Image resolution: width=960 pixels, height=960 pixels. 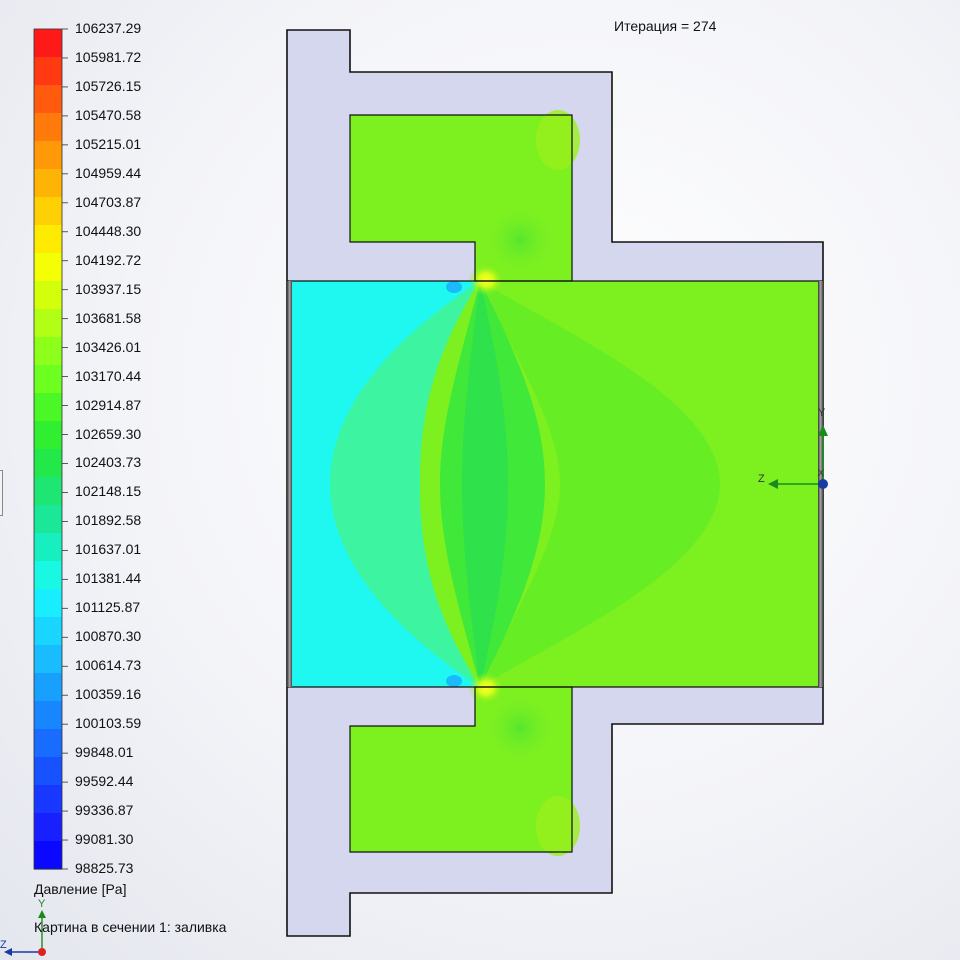 I want to click on legend-tick-label: 101892.58, so click(x=108, y=520).